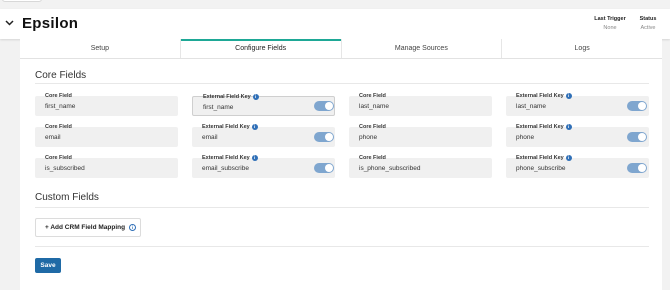 The image size is (670, 290). I want to click on save-button: Save, so click(48, 265).